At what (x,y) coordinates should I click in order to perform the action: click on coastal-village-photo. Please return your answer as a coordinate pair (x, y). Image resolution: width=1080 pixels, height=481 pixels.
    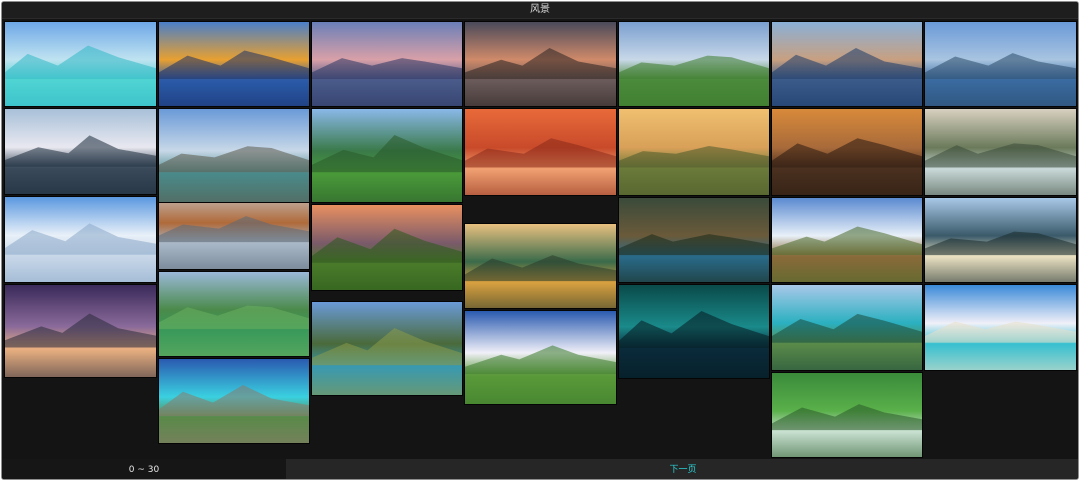
    Looking at the image, I should click on (847, 64).